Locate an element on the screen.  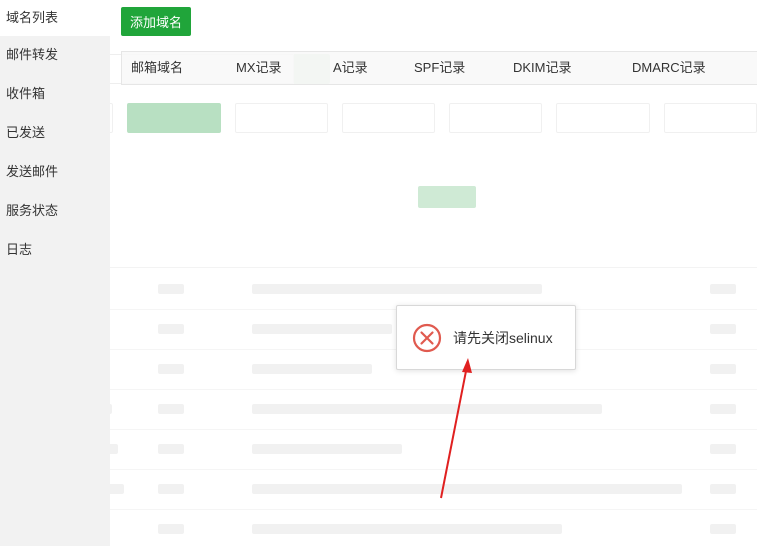
toast-message: 请先关闭selinux is located at coordinates (503, 338).